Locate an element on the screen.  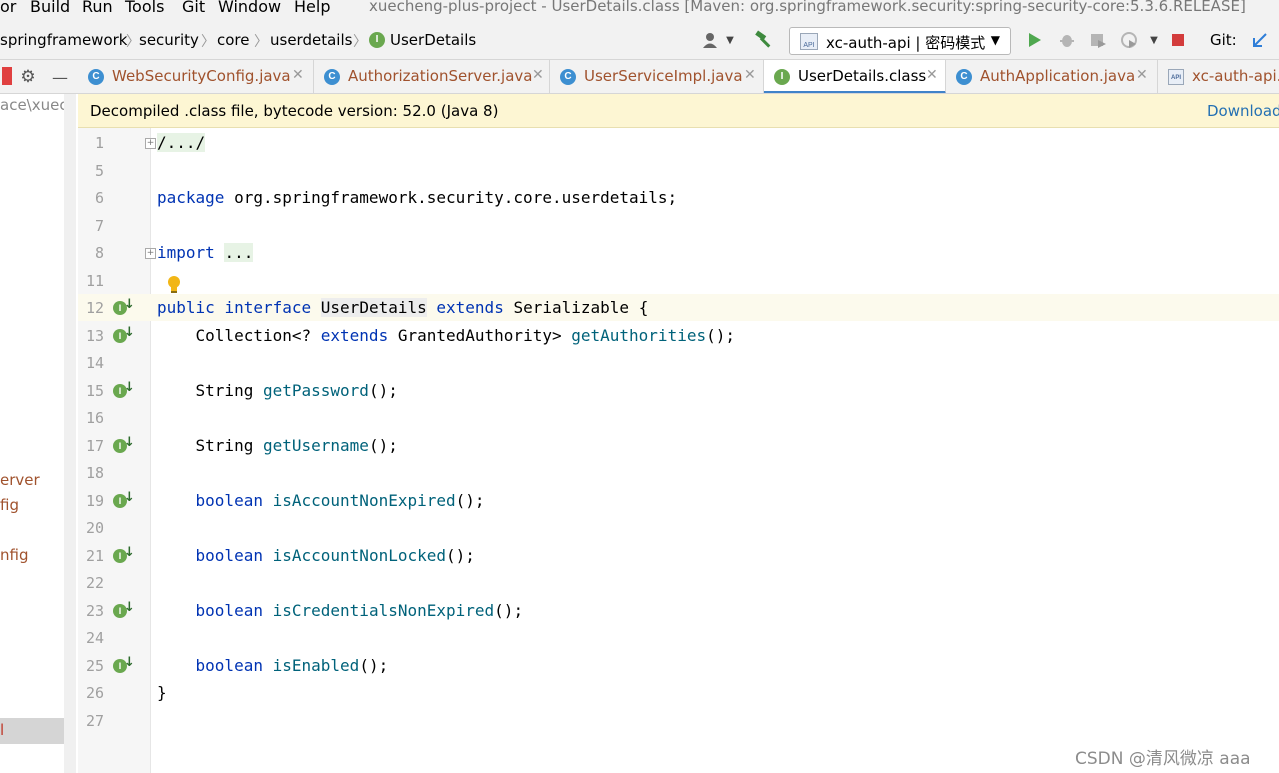
line-number: 16 is located at coordinates (94, 418).